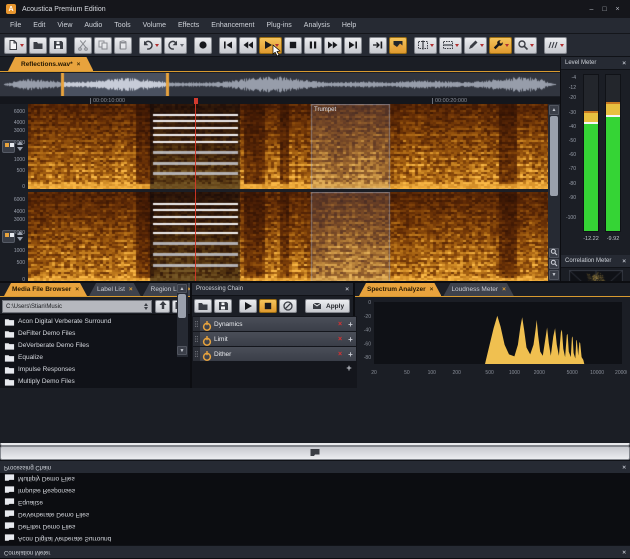 The width and height of the screenshot is (630, 559). I want to click on correlation-meter-close-icon: ×, so click(624, 261).